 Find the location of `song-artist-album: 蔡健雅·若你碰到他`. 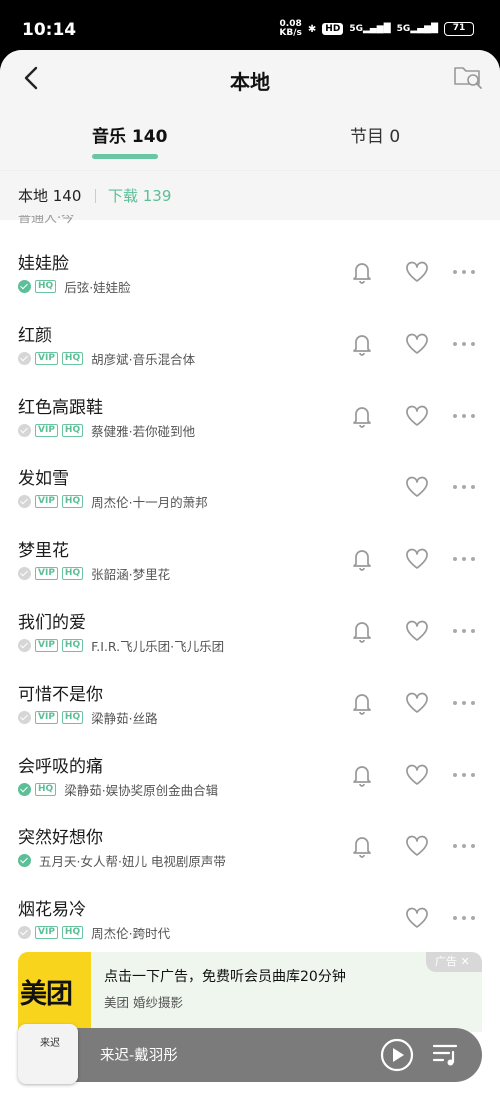

song-artist-album: 蔡健雅·若你碰到他 is located at coordinates (143, 431).